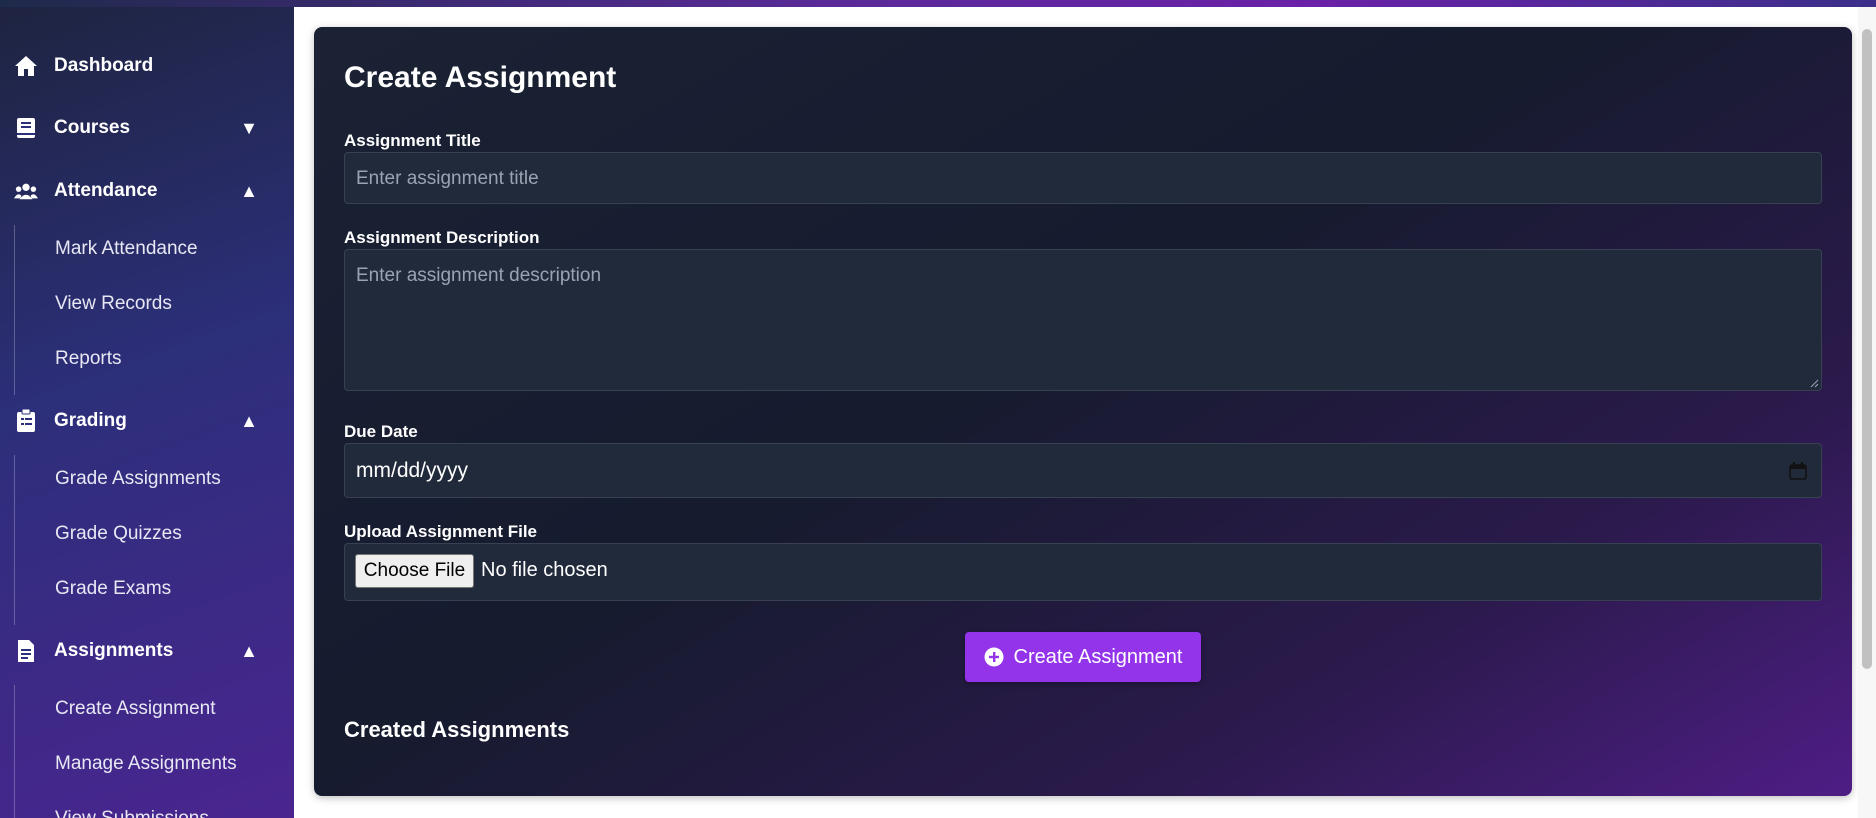 This screenshot has width=1876, height=818. What do you see at coordinates (381, 431) in the screenshot?
I see `due-date-label: Due Date` at bounding box center [381, 431].